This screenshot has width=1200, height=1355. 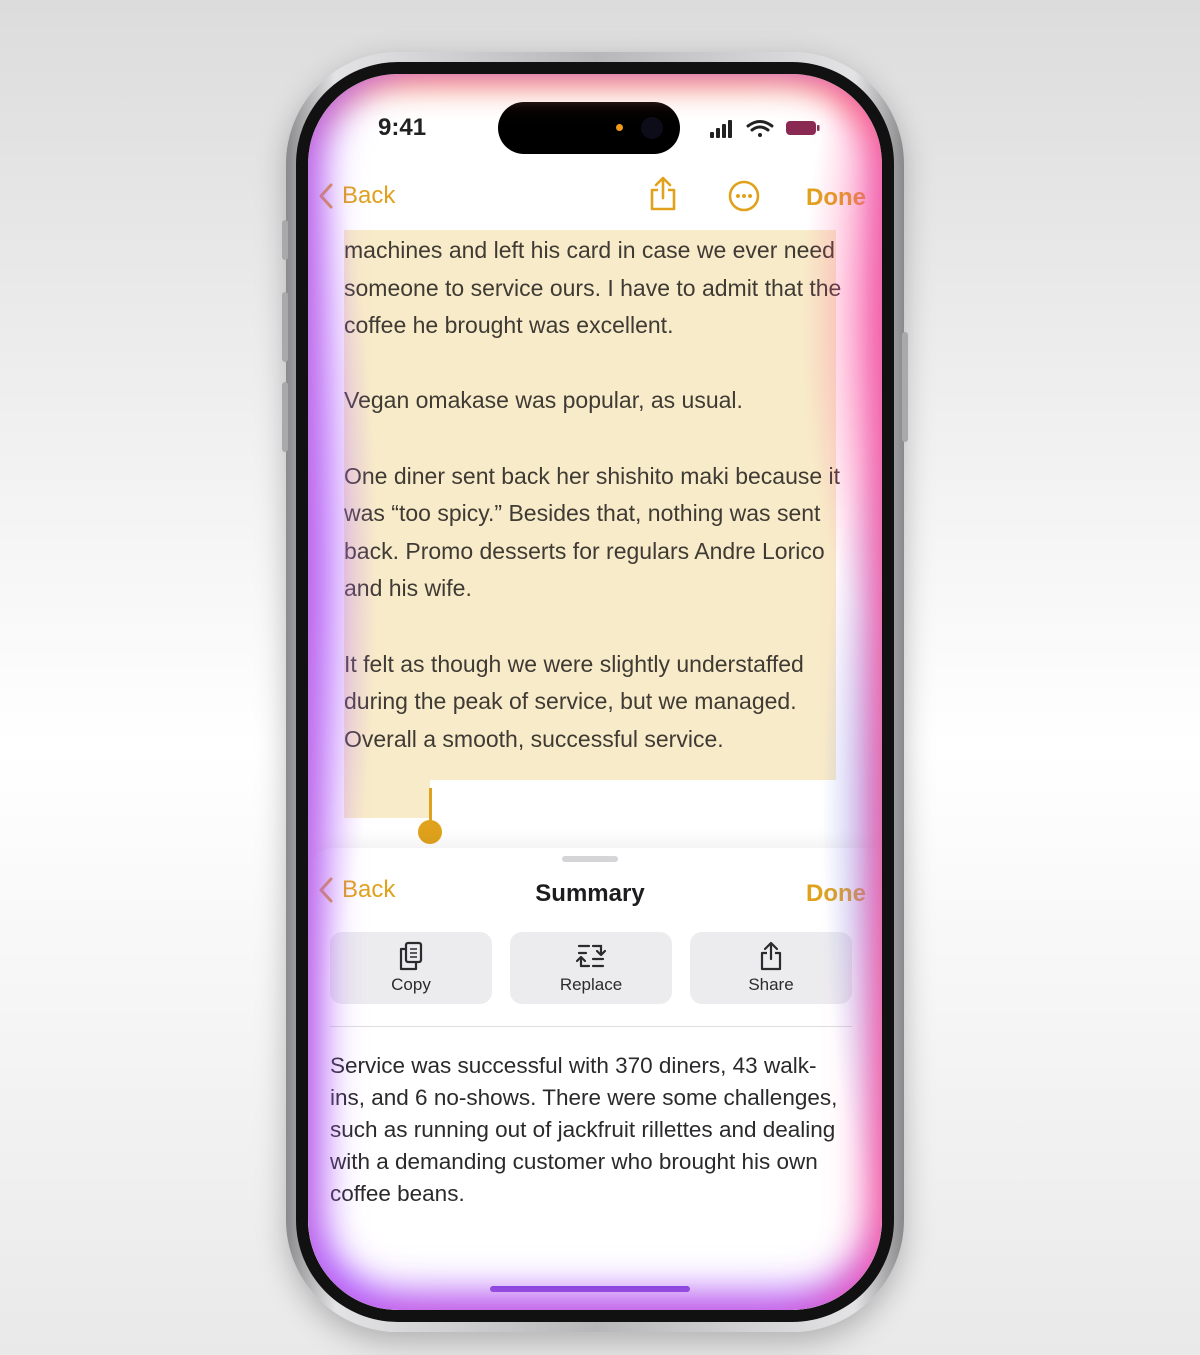 What do you see at coordinates (430, 805) in the screenshot?
I see `selection-end-caret` at bounding box center [430, 805].